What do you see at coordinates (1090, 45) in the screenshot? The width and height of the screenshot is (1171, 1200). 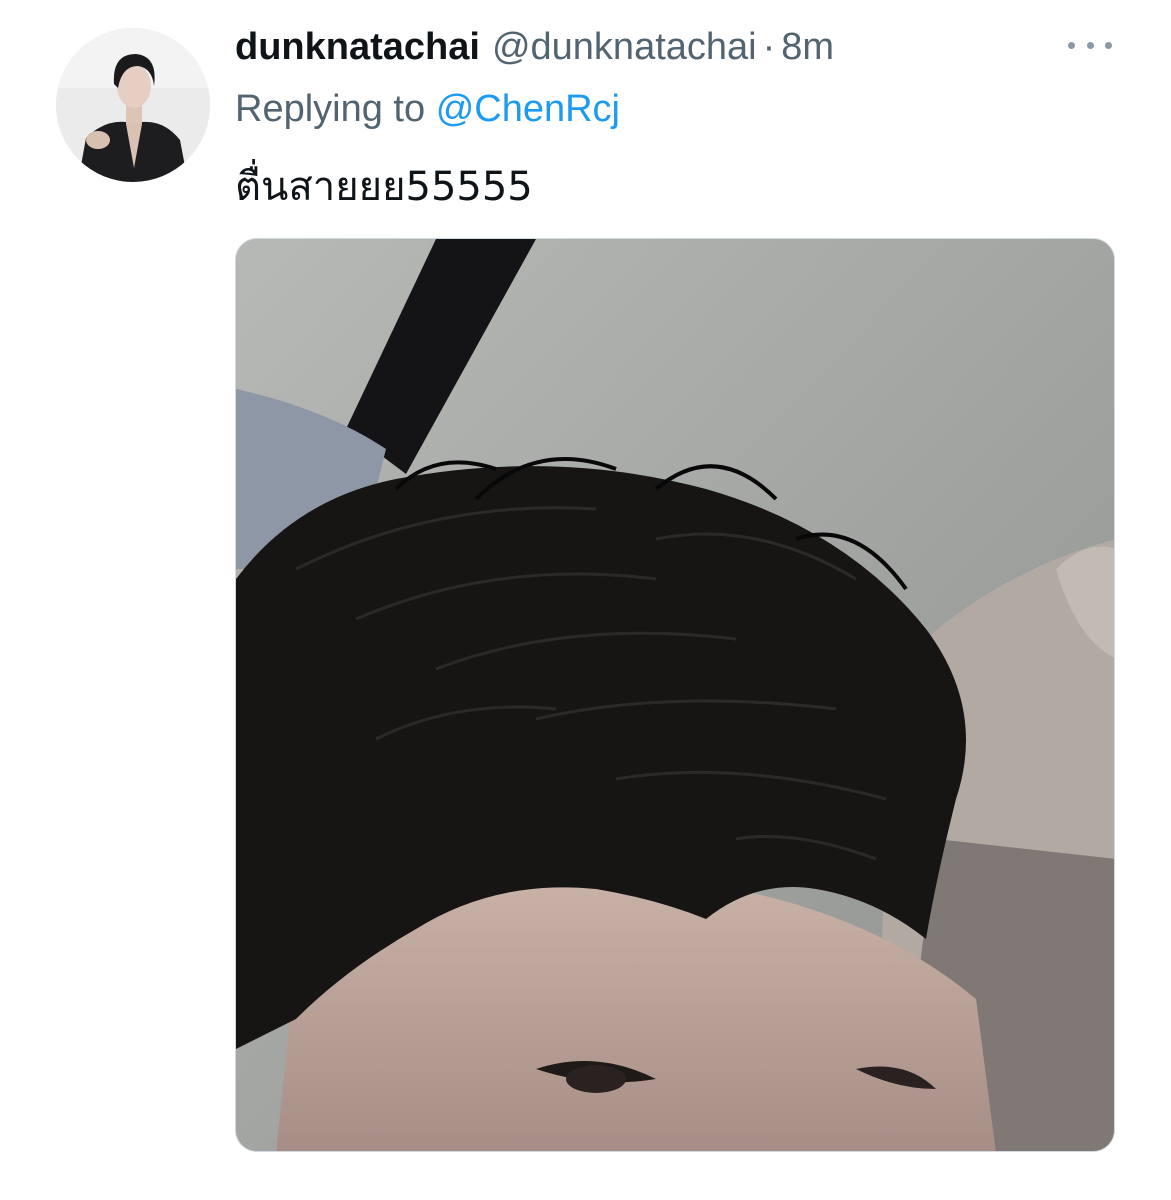 I see `more-options-button` at bounding box center [1090, 45].